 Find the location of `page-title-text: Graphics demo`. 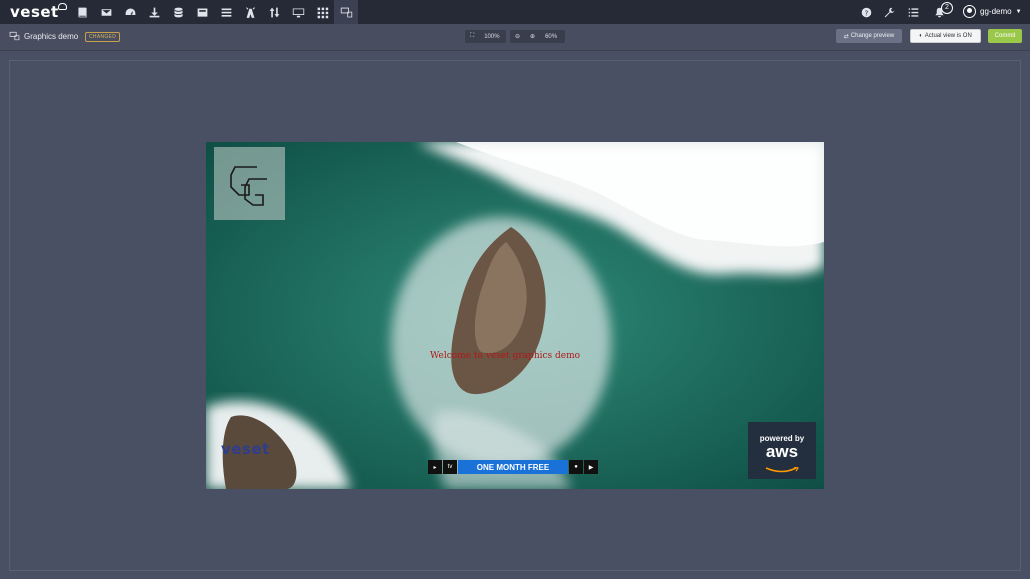

page-title-text: Graphics demo is located at coordinates (51, 36).